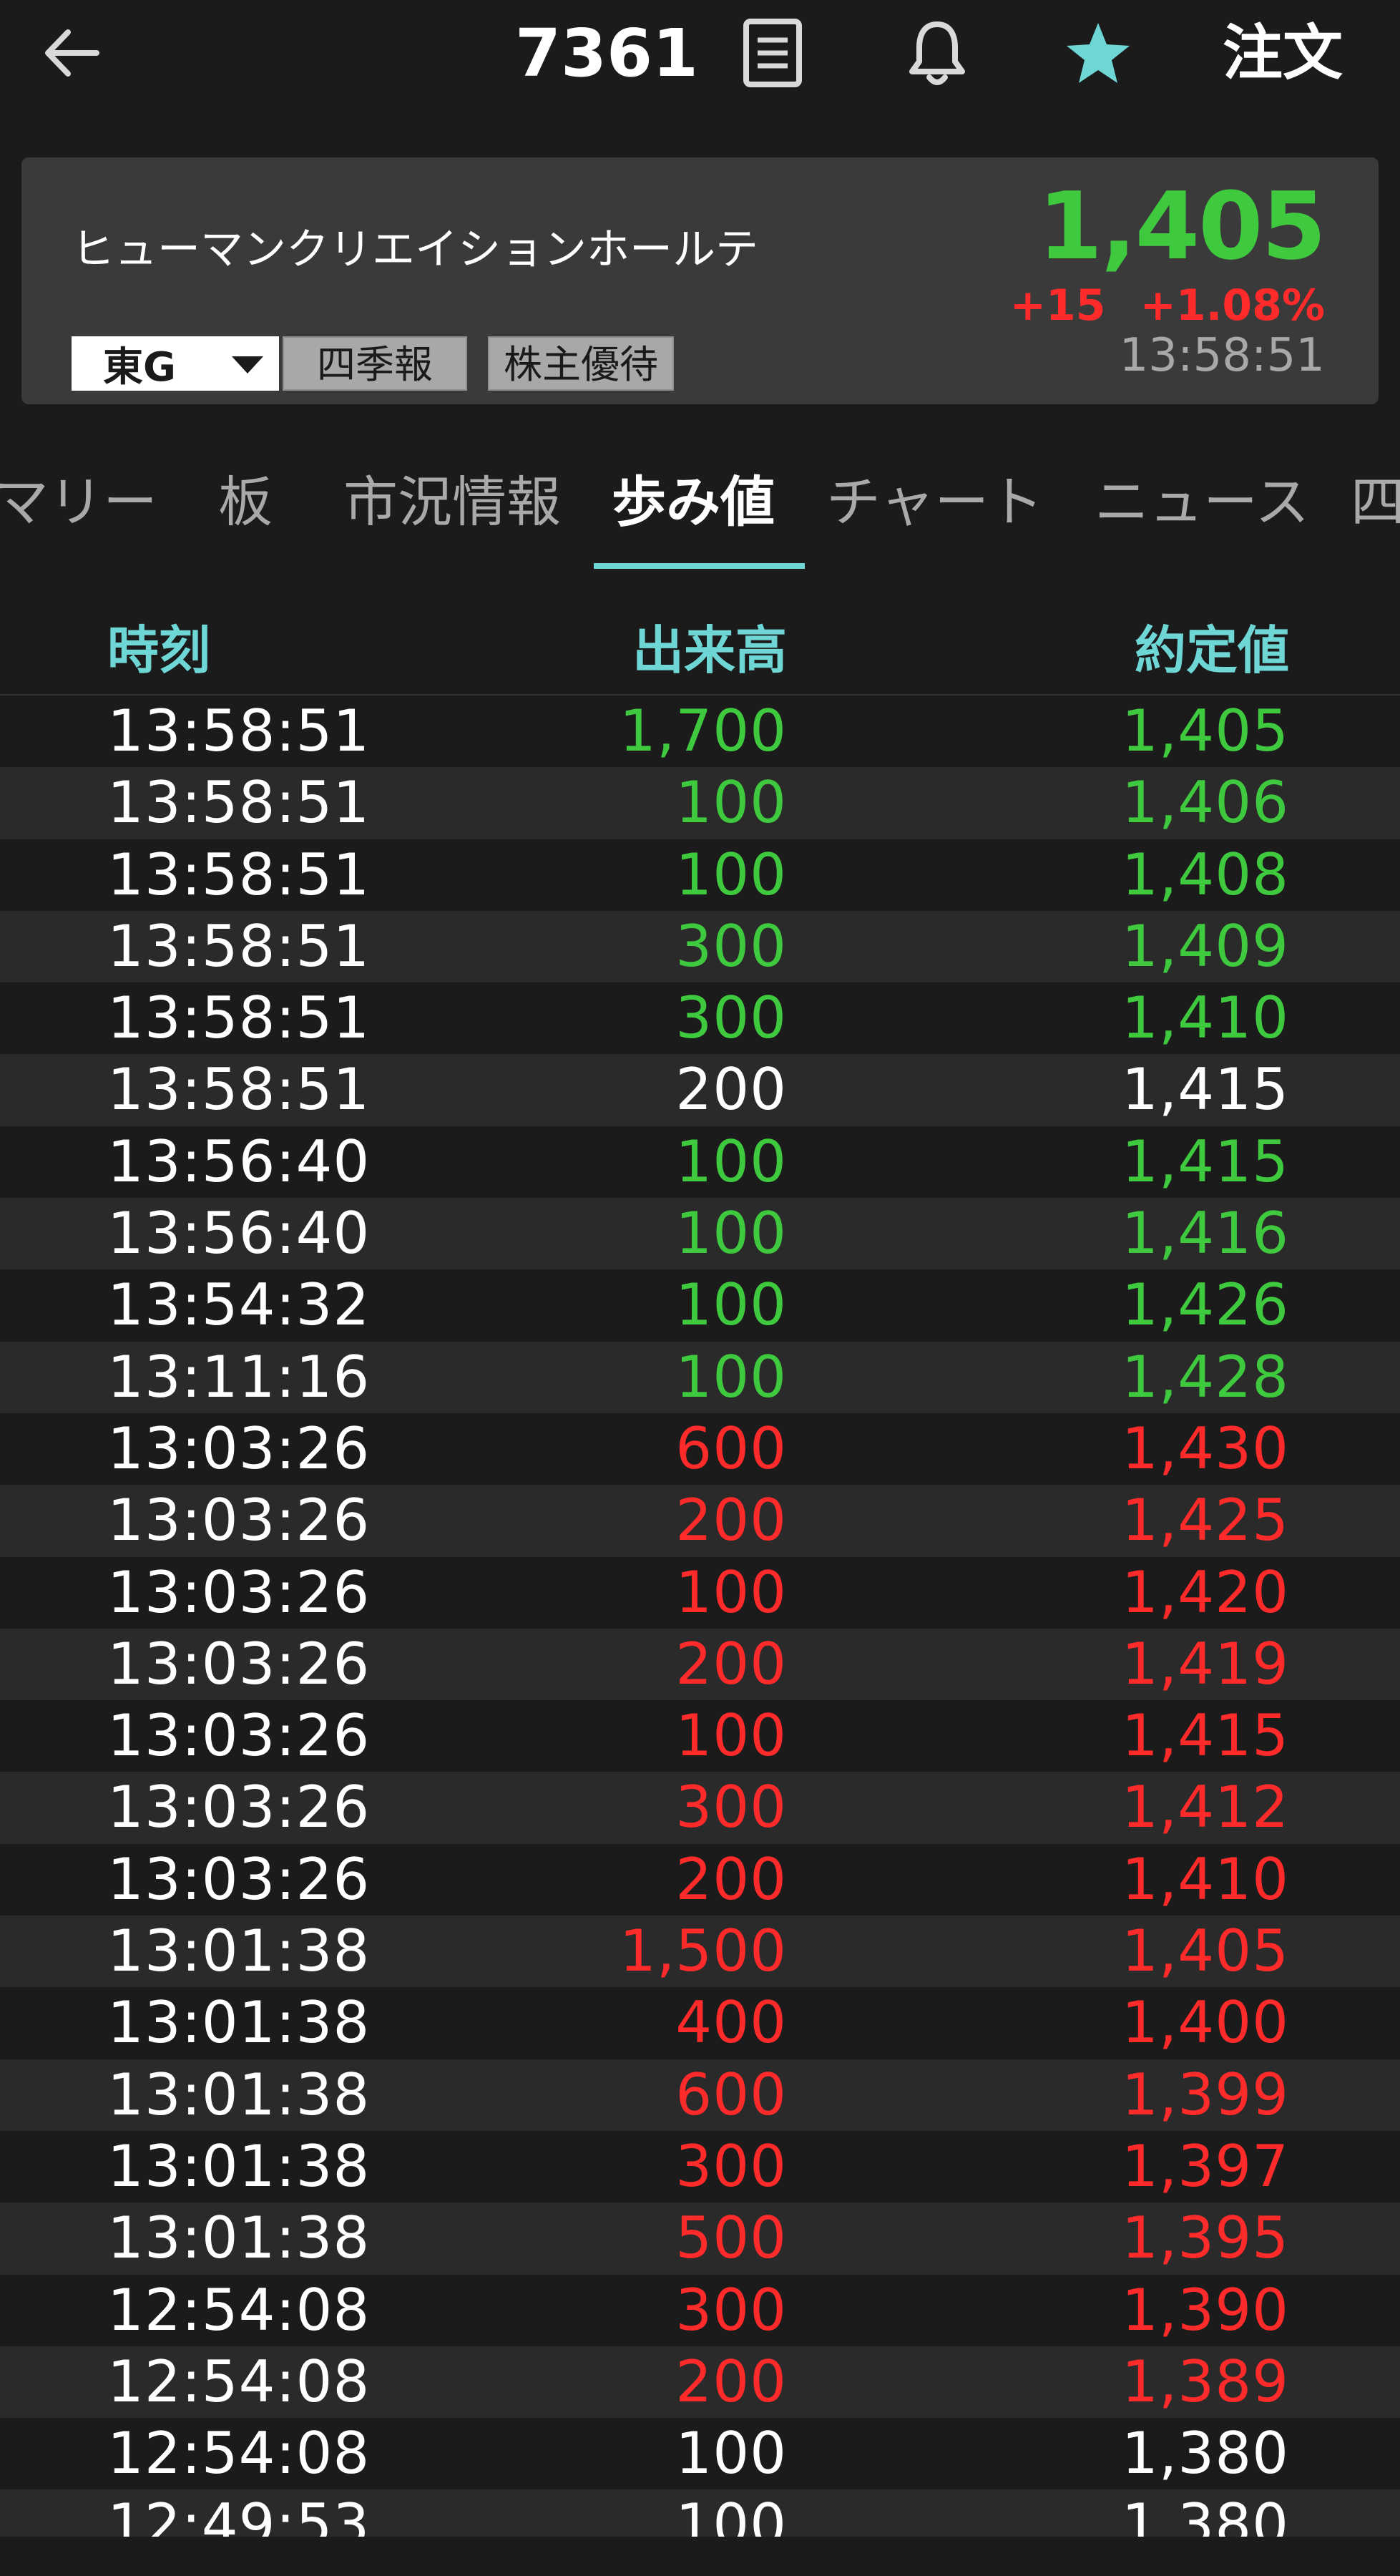 Image resolution: width=1400 pixels, height=2576 pixels. I want to click on back-button, so click(71, 53).